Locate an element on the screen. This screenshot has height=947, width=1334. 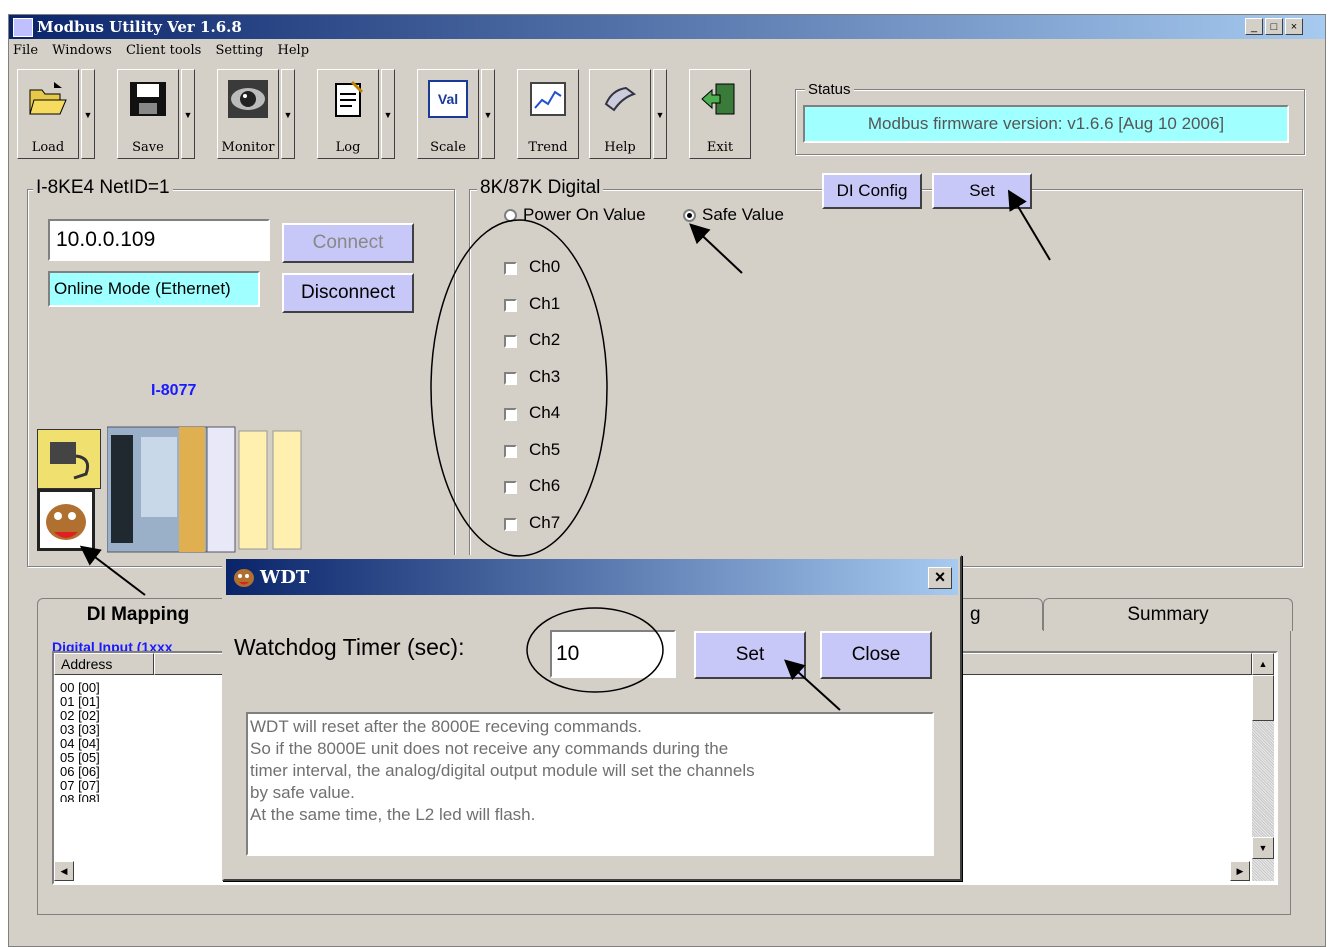
help-button: Help is located at coordinates (620, 114).